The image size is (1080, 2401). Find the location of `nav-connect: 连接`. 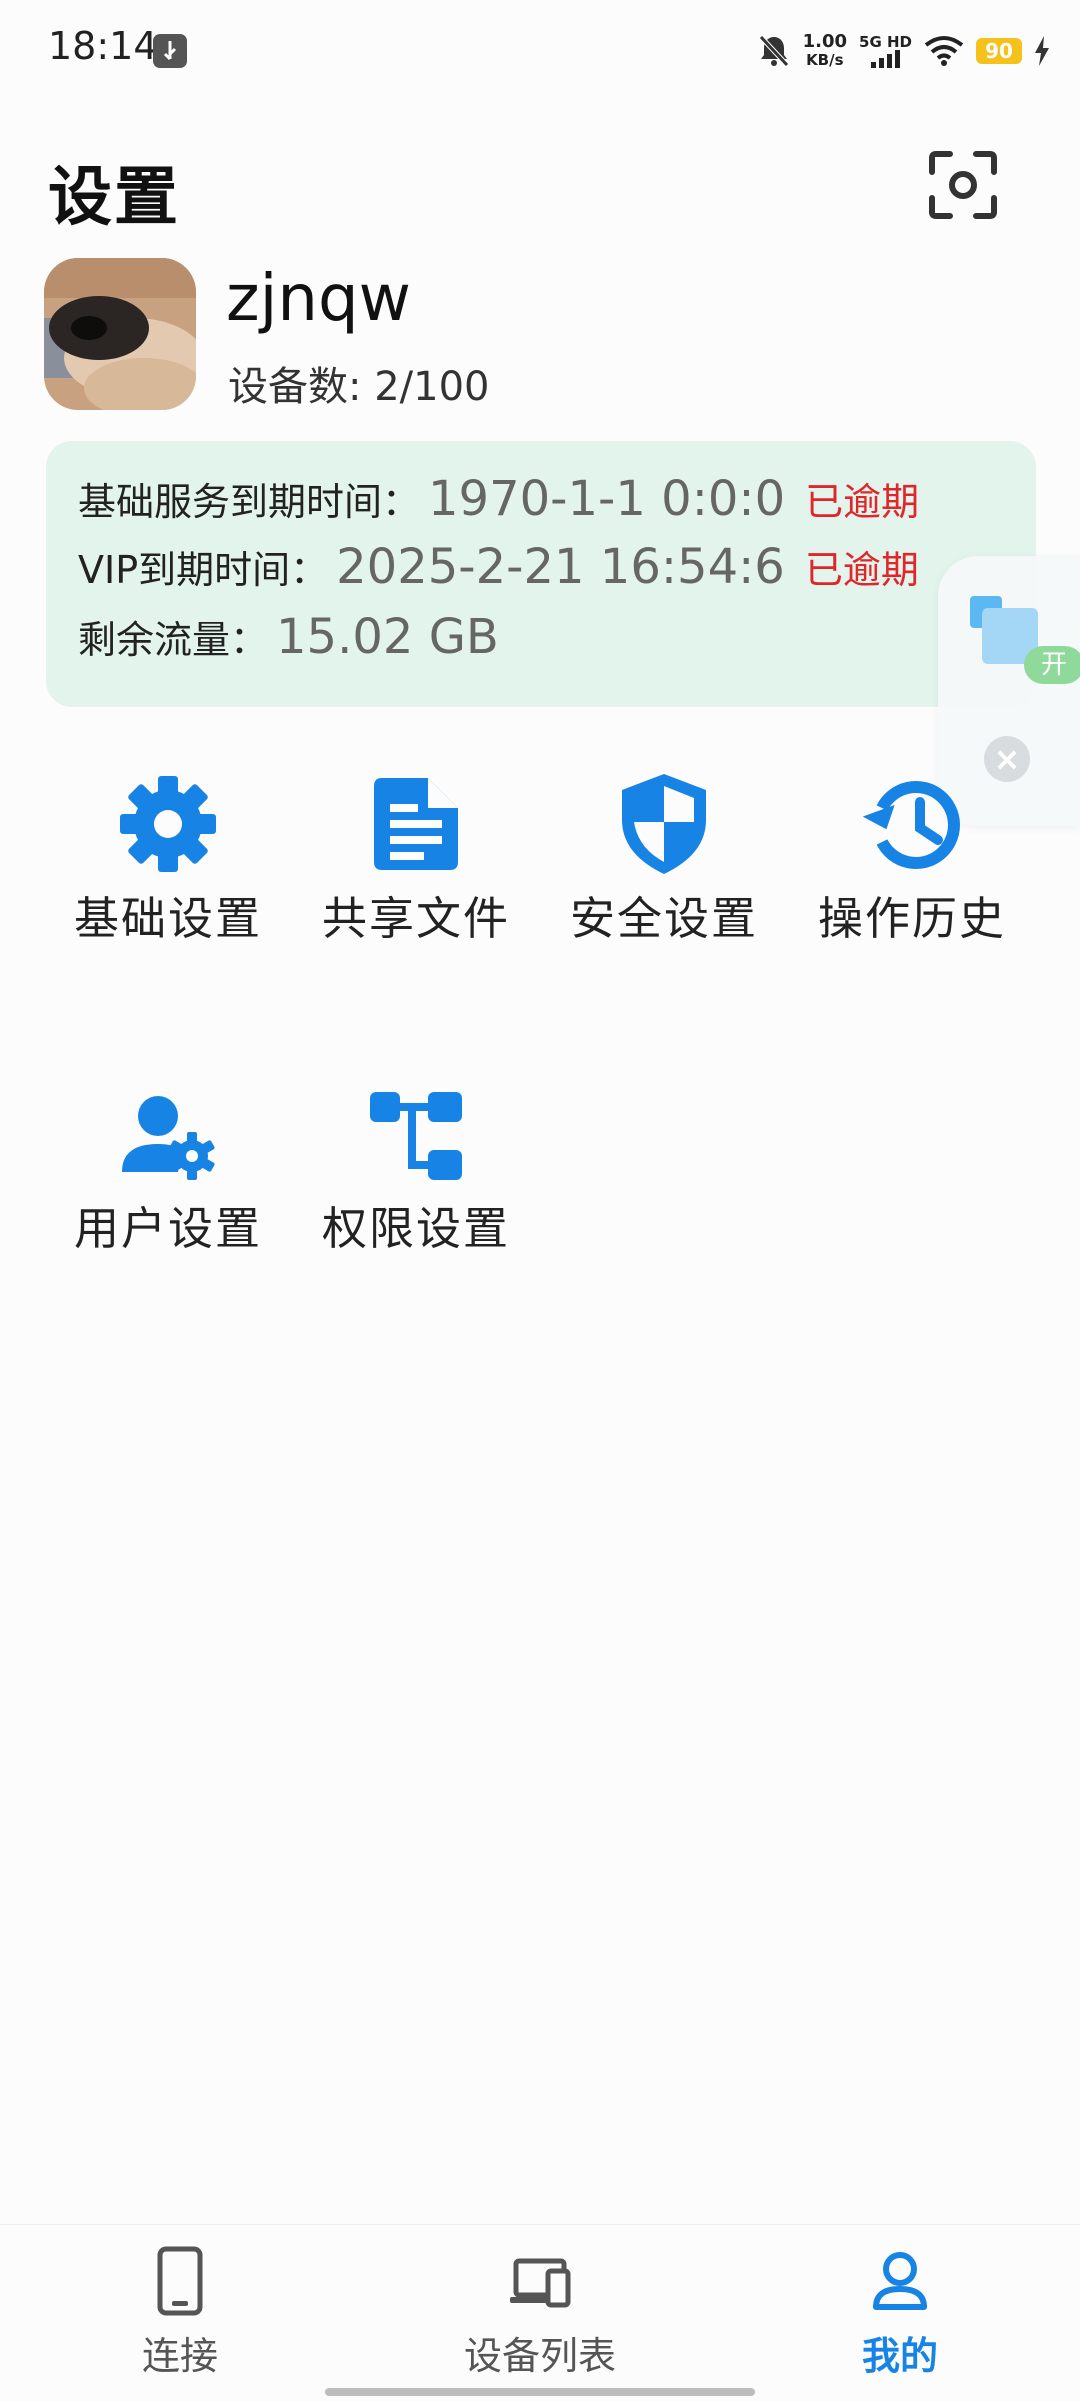

nav-connect: 连接 is located at coordinates (180, 2311).